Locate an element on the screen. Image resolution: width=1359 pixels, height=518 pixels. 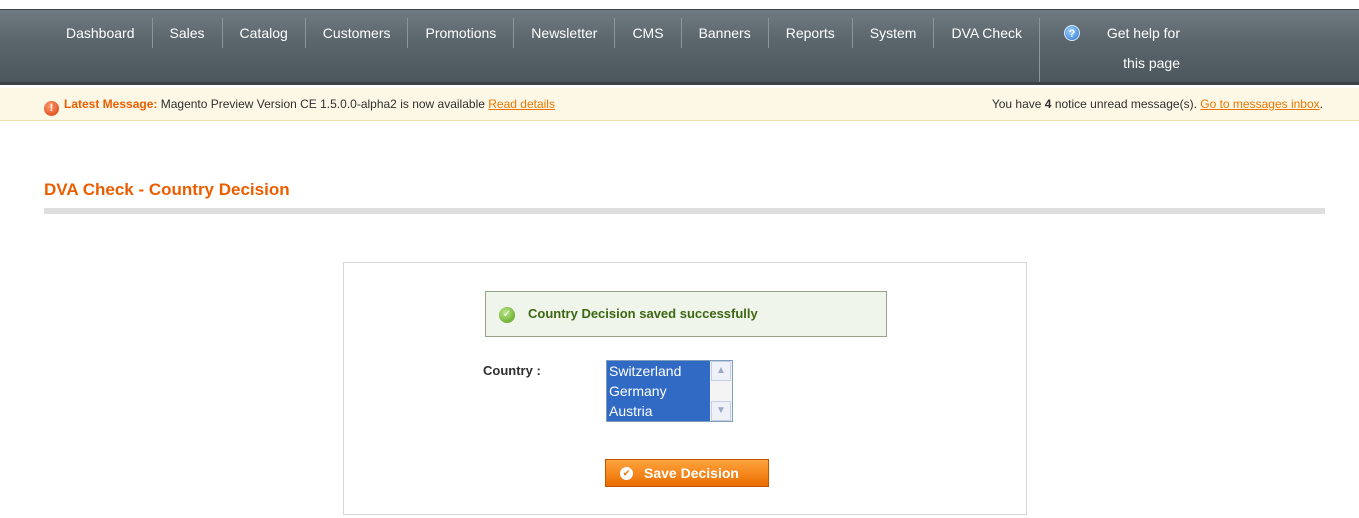
nav-item-system: System is located at coordinates (892, 33).